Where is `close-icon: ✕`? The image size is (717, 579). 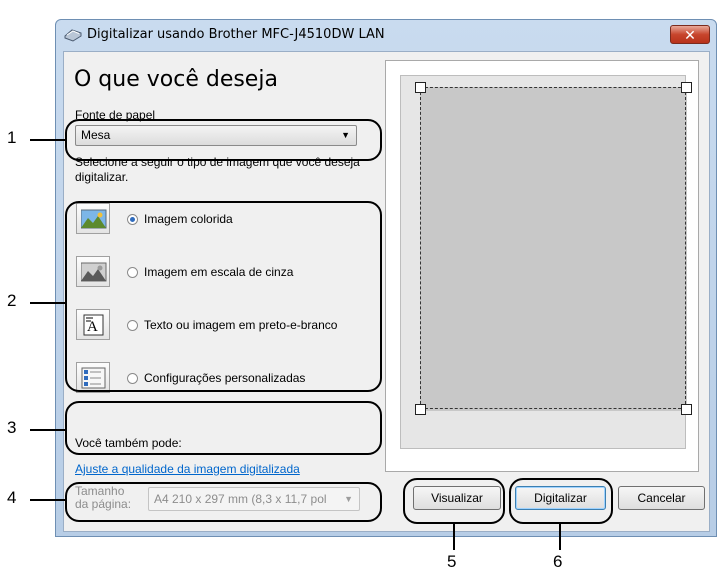
close-icon: ✕ is located at coordinates (690, 35).